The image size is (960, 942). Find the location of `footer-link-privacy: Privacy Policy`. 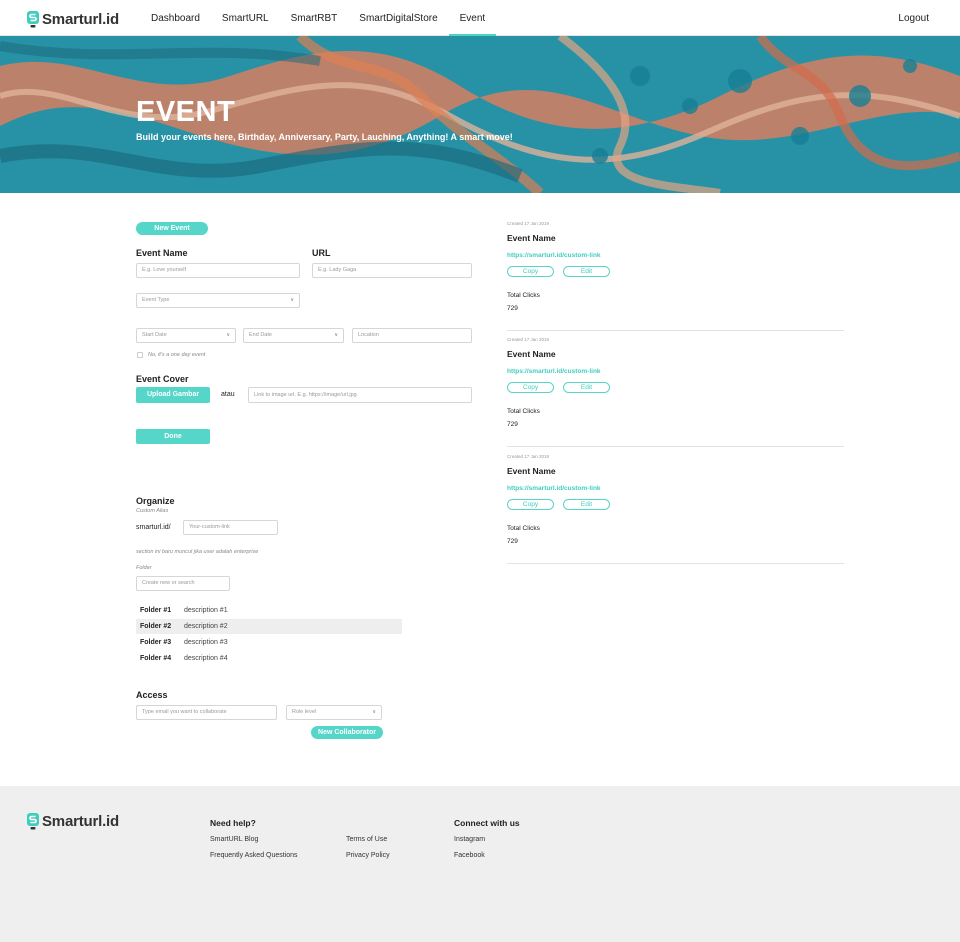

footer-link-privacy: Privacy Policy is located at coordinates (368, 855).